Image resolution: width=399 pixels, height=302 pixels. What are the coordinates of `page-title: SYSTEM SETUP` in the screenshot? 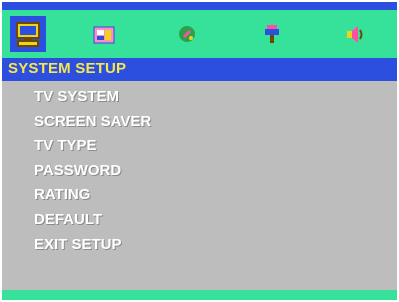 It's located at (67, 68).